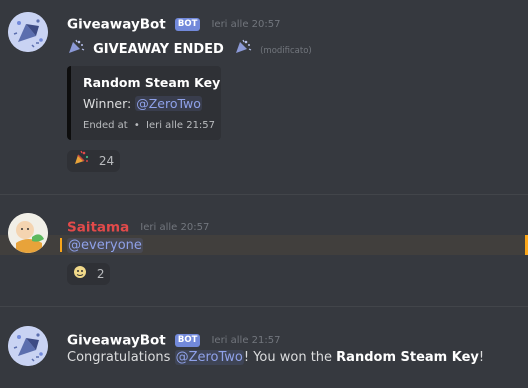 This screenshot has width=528, height=388. I want to click on text-middle: ! You won the, so click(290, 357).